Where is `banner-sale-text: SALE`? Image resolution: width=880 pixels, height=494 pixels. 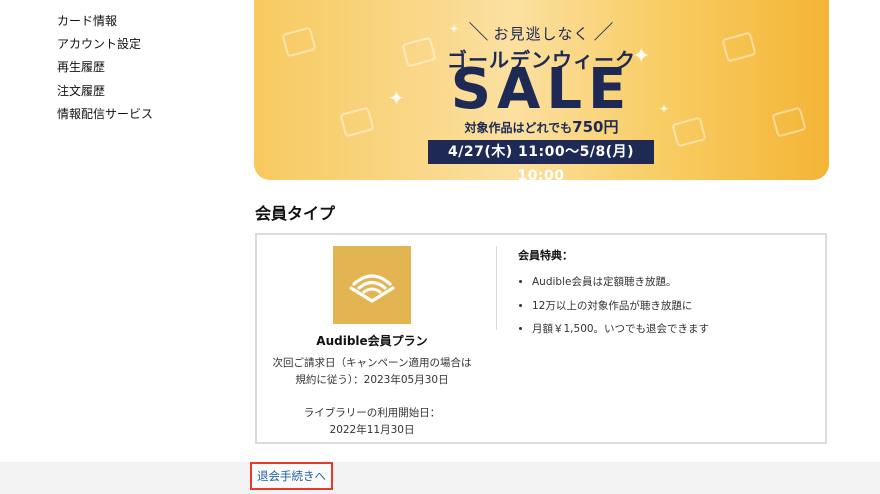 banner-sale-text: SALE is located at coordinates (541, 89).